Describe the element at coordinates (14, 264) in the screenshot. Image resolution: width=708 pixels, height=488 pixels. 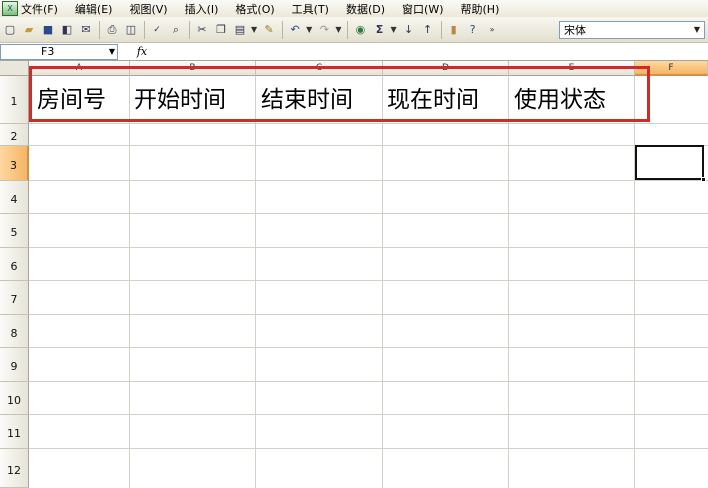
I see `row-header-6: 6` at that location.